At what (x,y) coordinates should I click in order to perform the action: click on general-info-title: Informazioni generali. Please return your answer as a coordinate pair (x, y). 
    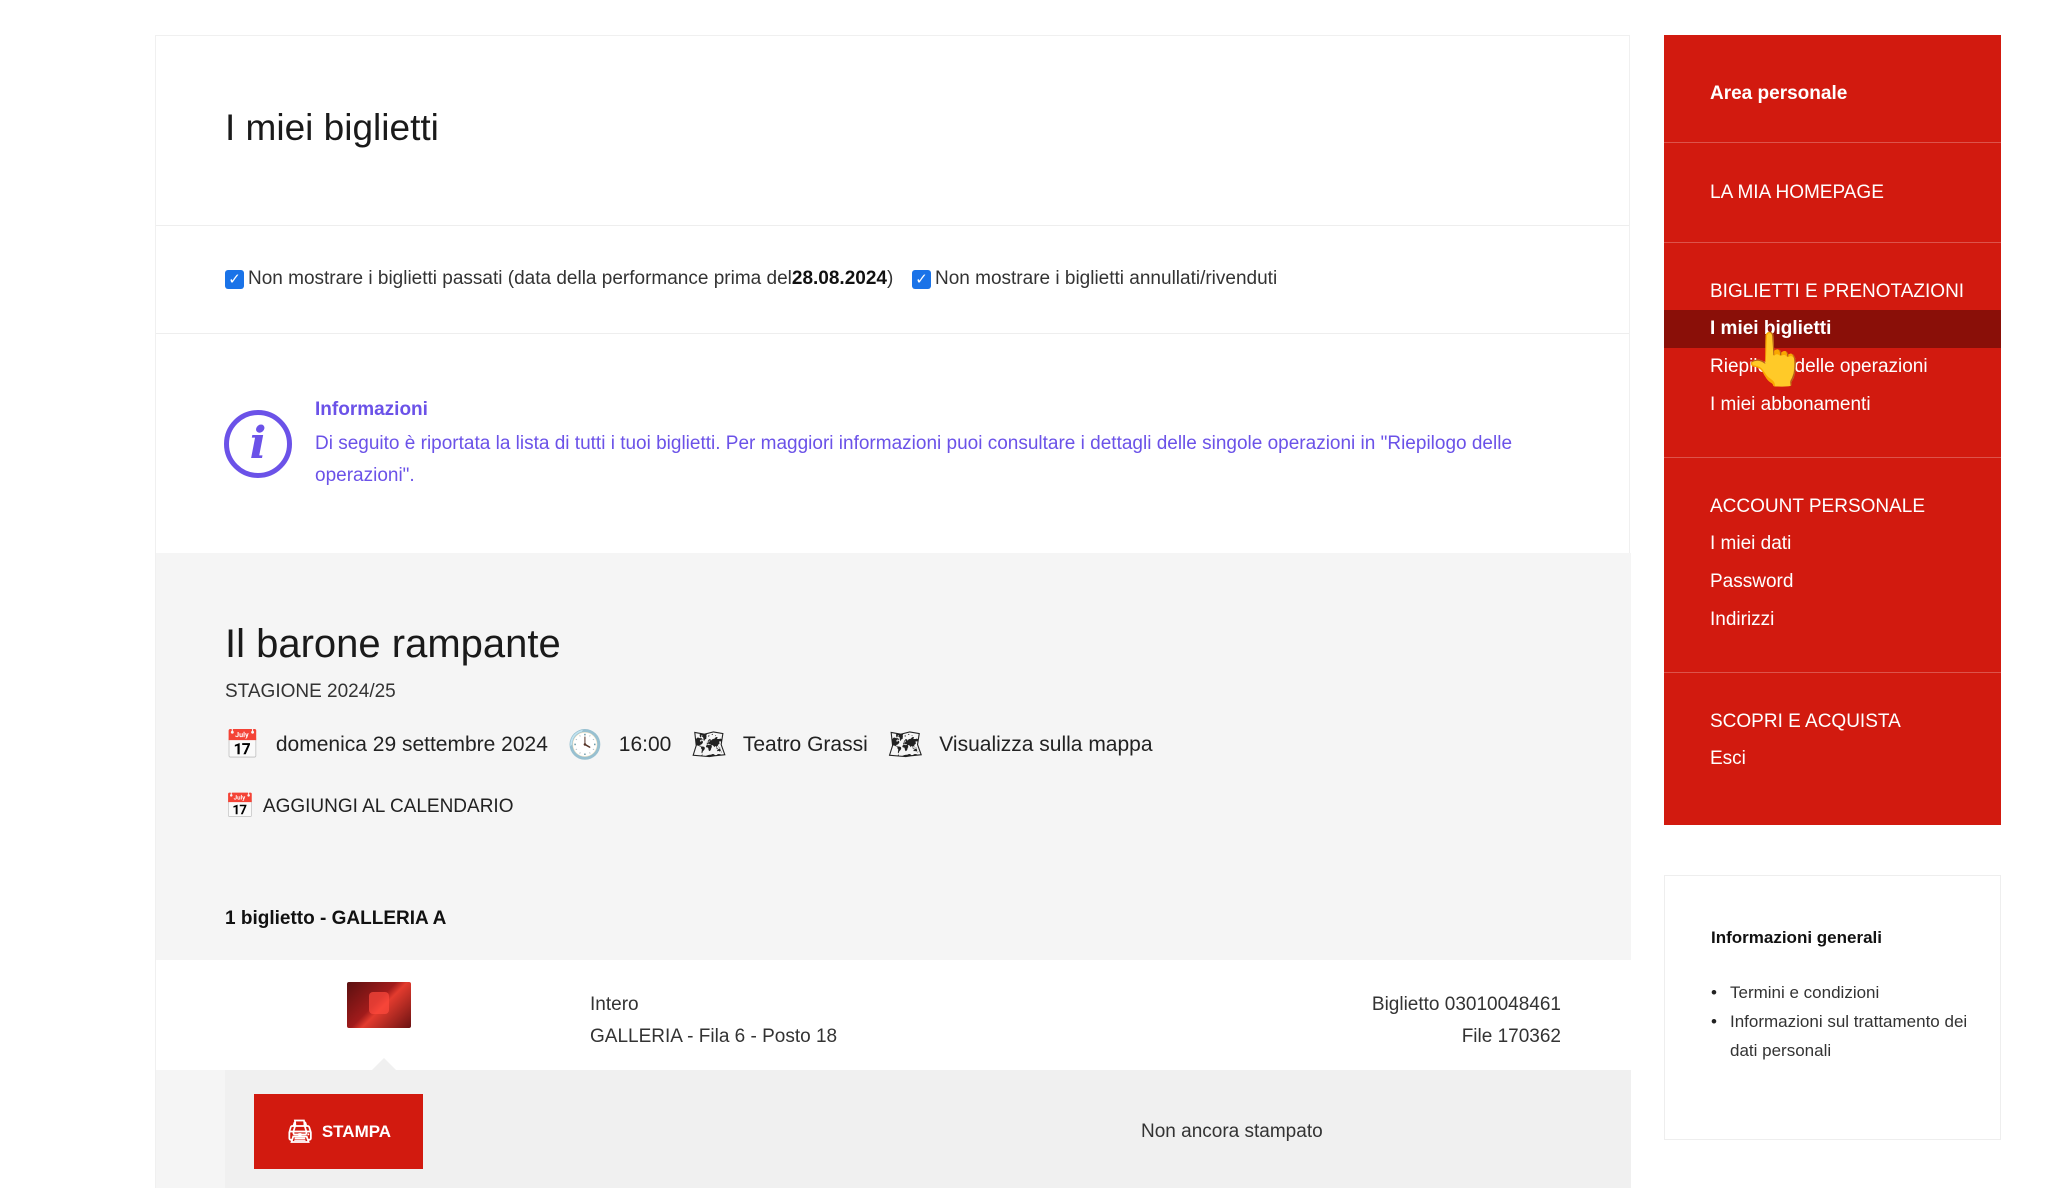
    Looking at the image, I should click on (1796, 937).